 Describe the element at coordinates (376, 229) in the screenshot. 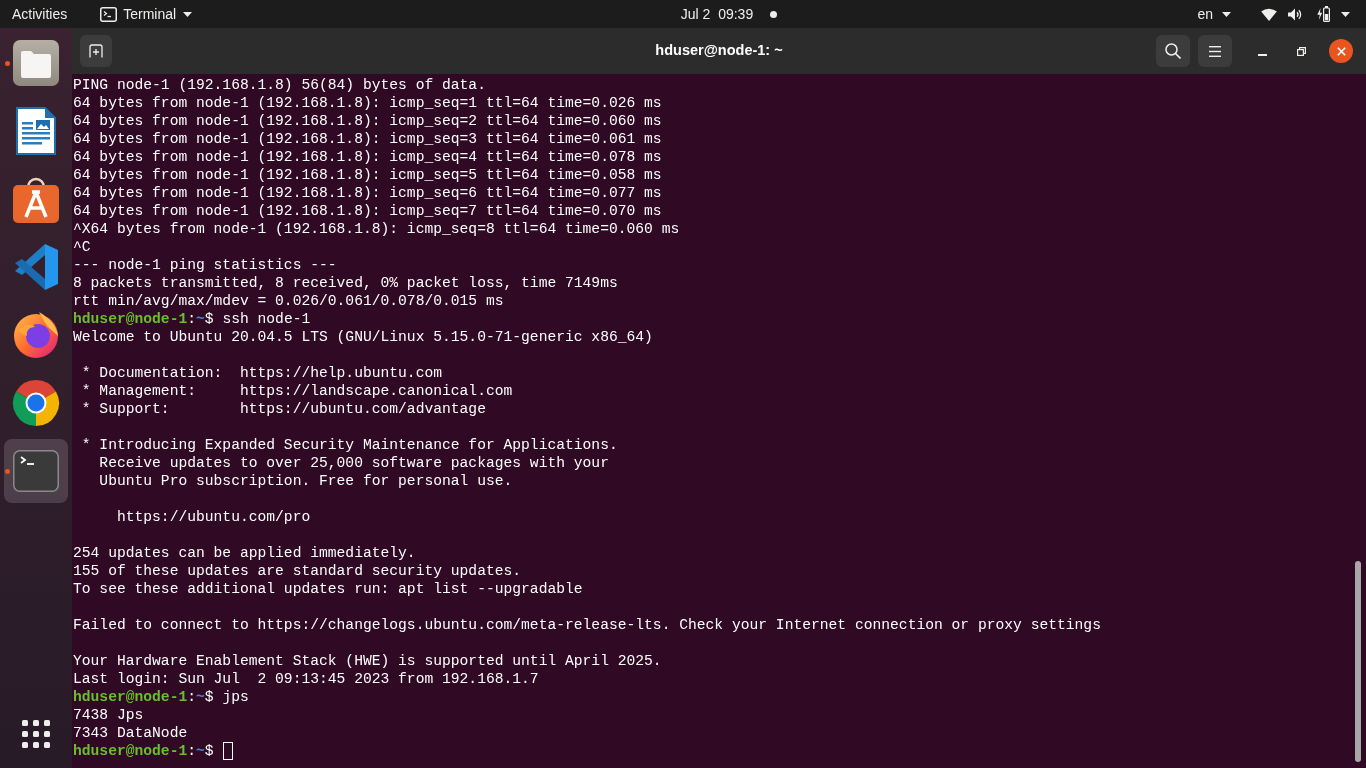

I see `terminal-line: ^X64 bytes from node-1 (192.168.1.8): icmp_seq=8 ttl=64 time=0.060 ms` at that location.